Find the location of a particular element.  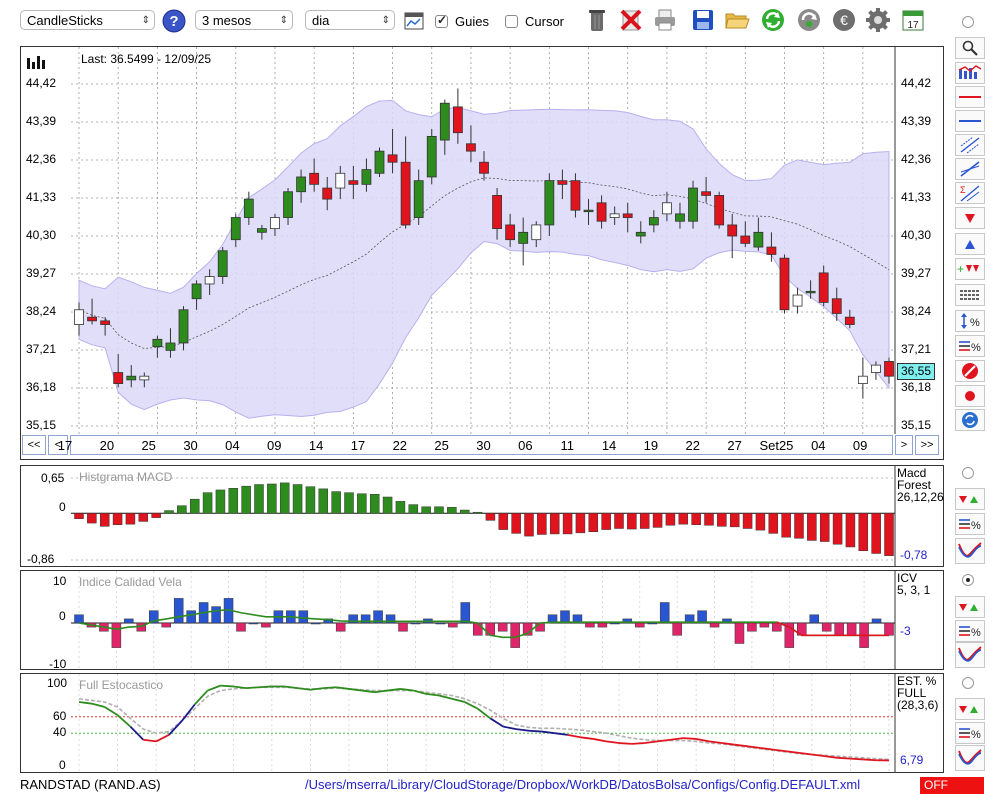

macd-signal-arrows-icon is located at coordinates (970, 499).